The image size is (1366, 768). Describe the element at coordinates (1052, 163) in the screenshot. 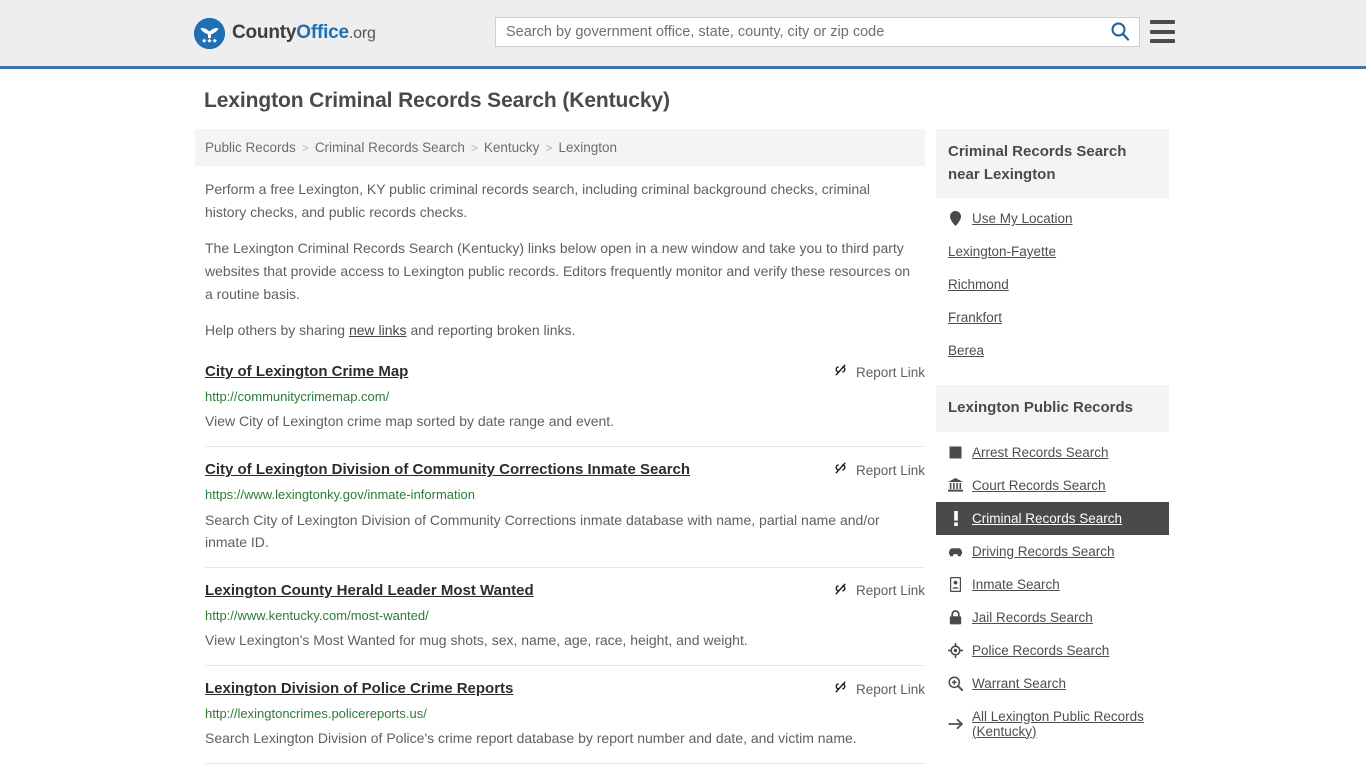

I see `sidebar-nearby-heading: Criminal Records Search near Lexington` at that location.